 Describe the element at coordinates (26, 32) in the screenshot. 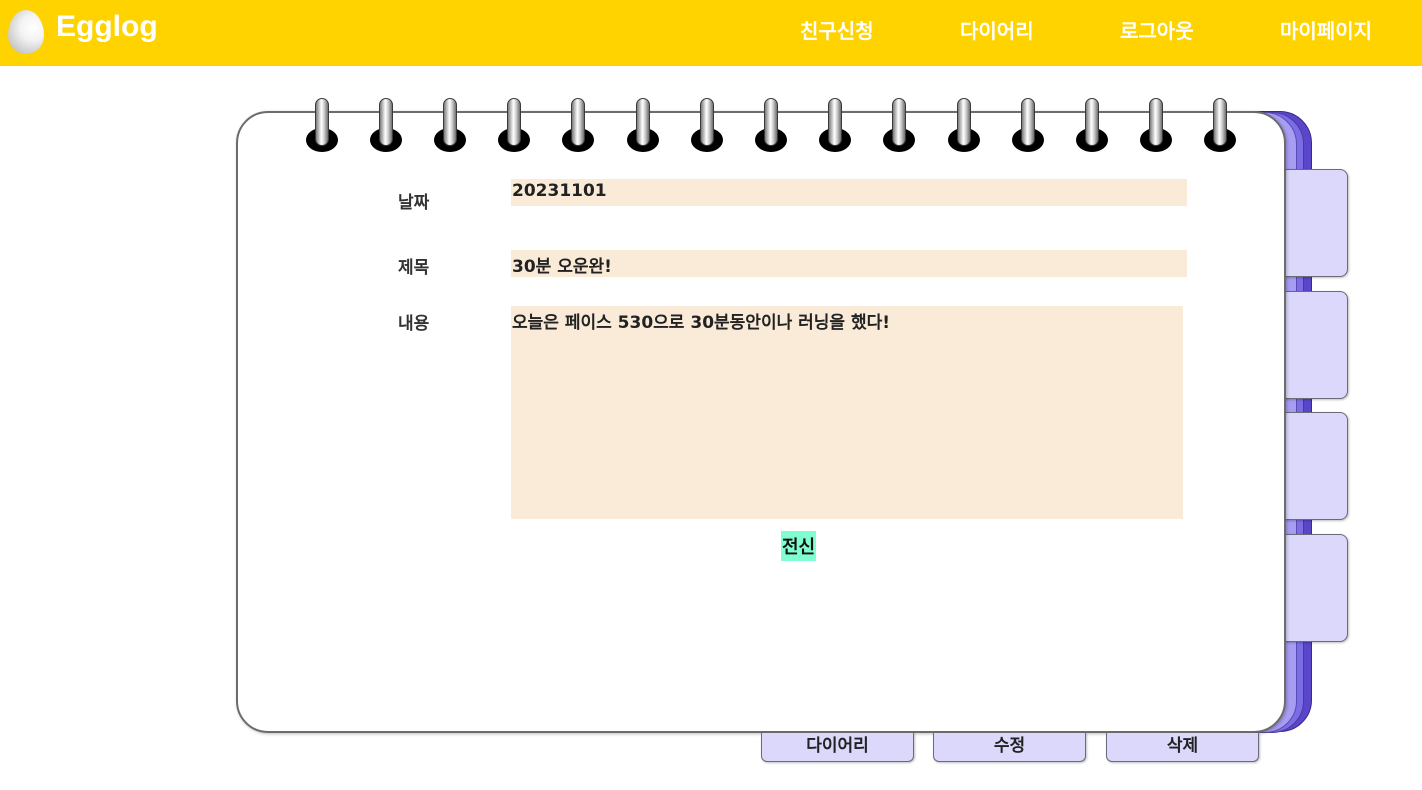

I see `egg-icon` at that location.